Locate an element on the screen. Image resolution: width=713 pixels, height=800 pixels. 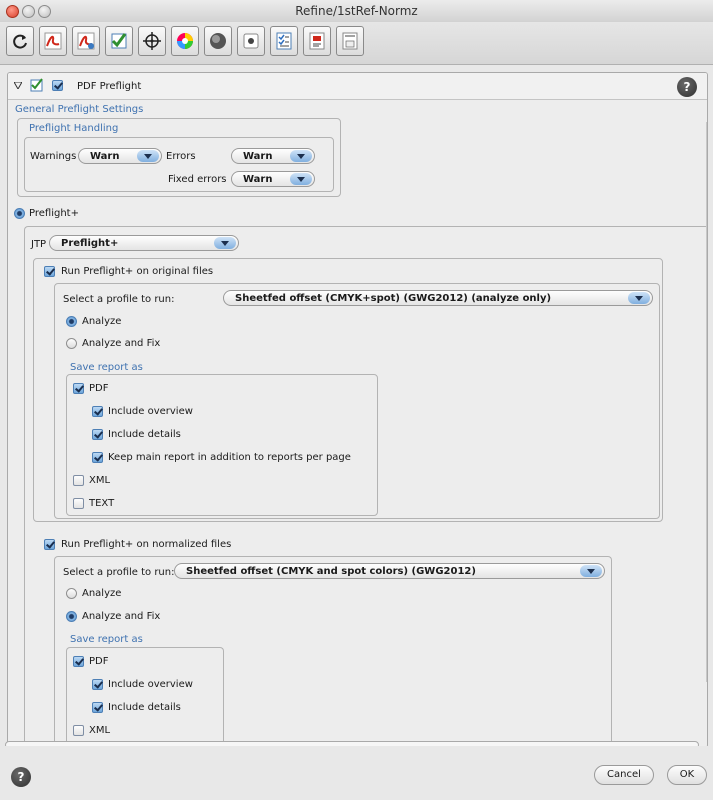
pdf-icon is located at coordinates (53, 41).